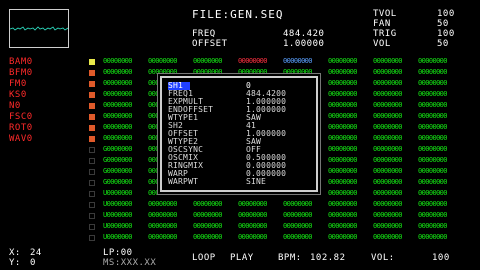  What do you see at coordinates (183, 182) in the screenshot?
I see `param-name: WARPWT` at bounding box center [183, 182].